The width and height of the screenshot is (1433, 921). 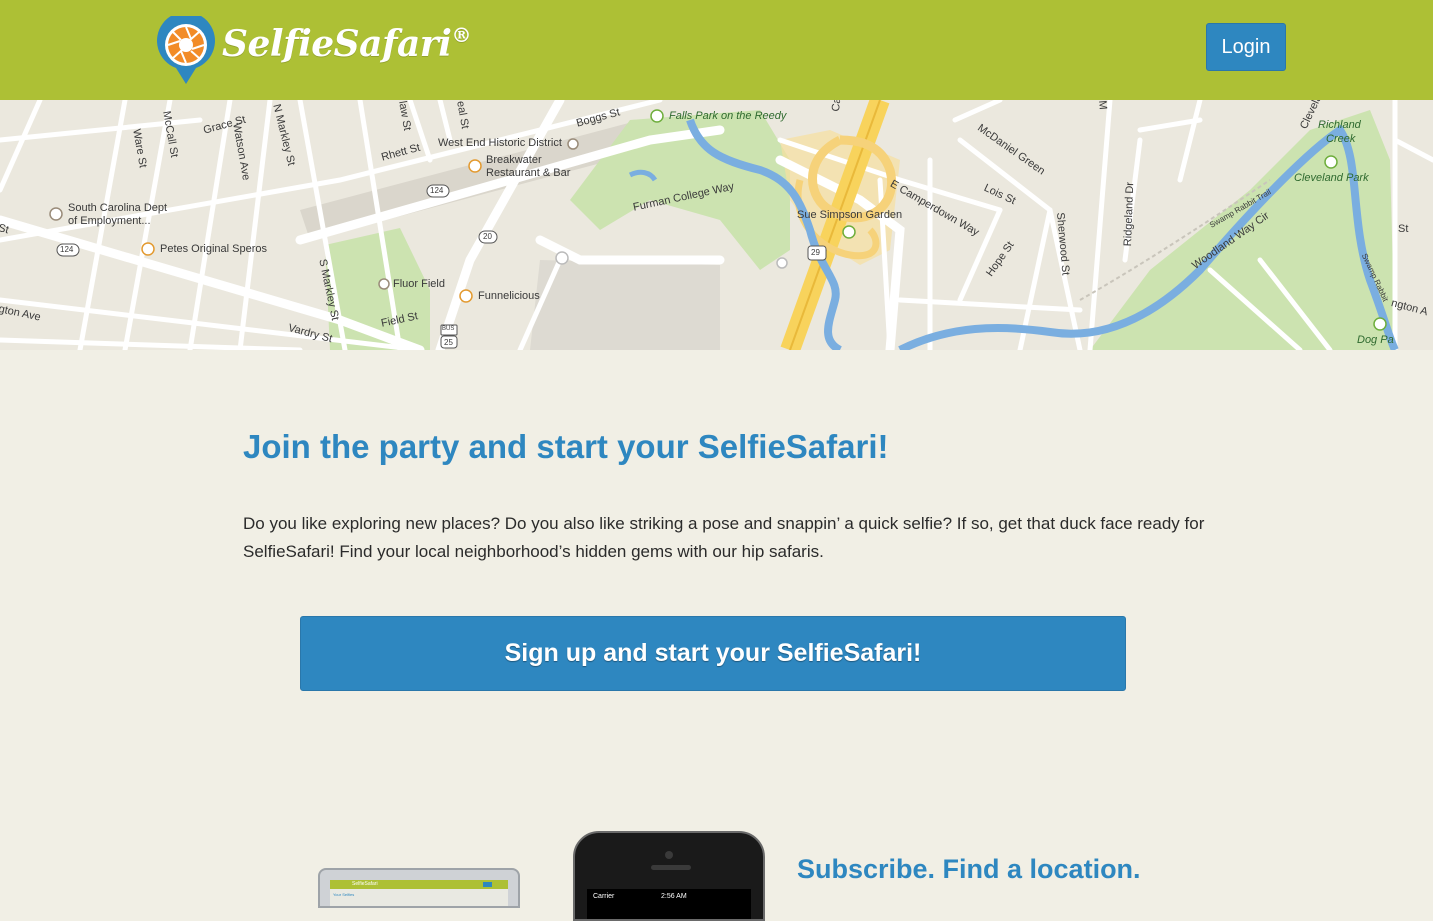 I want to click on logo: SelfieSafari®, so click(x=313, y=51).